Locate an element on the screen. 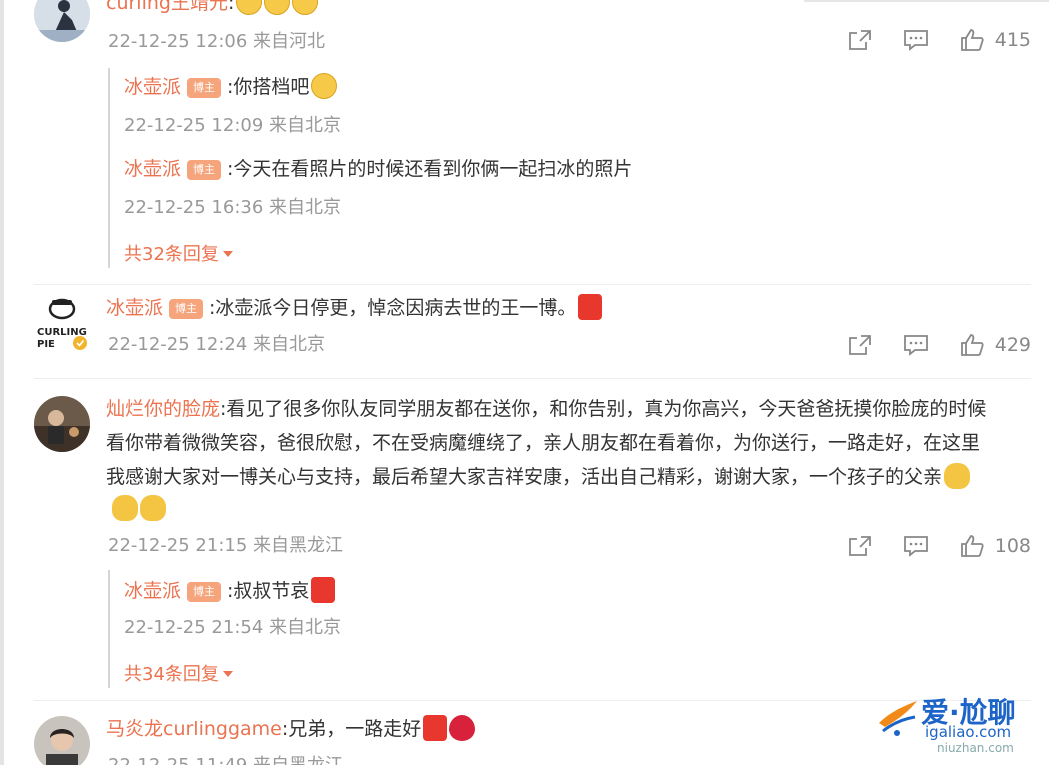 The height and width of the screenshot is (765, 1049). broken-heart-icon is located at coordinates (462, 728).